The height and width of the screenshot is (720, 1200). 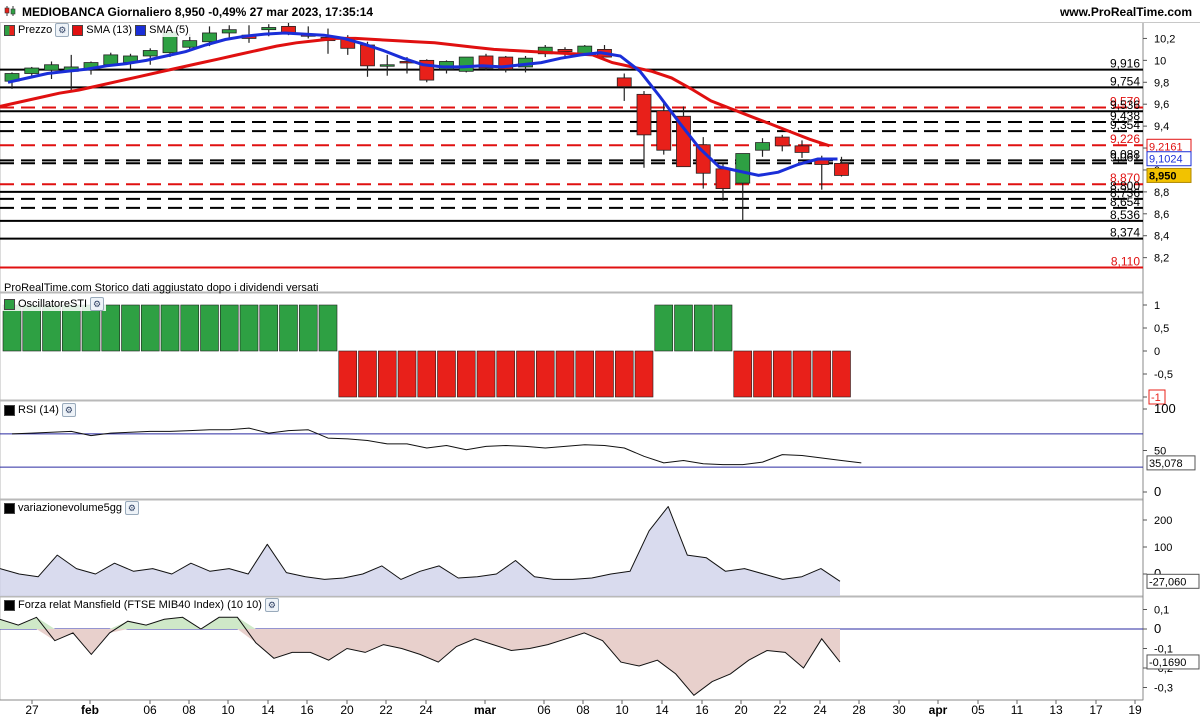 I want to click on rsi-last-value: 35,078, so click(x=1166, y=464).